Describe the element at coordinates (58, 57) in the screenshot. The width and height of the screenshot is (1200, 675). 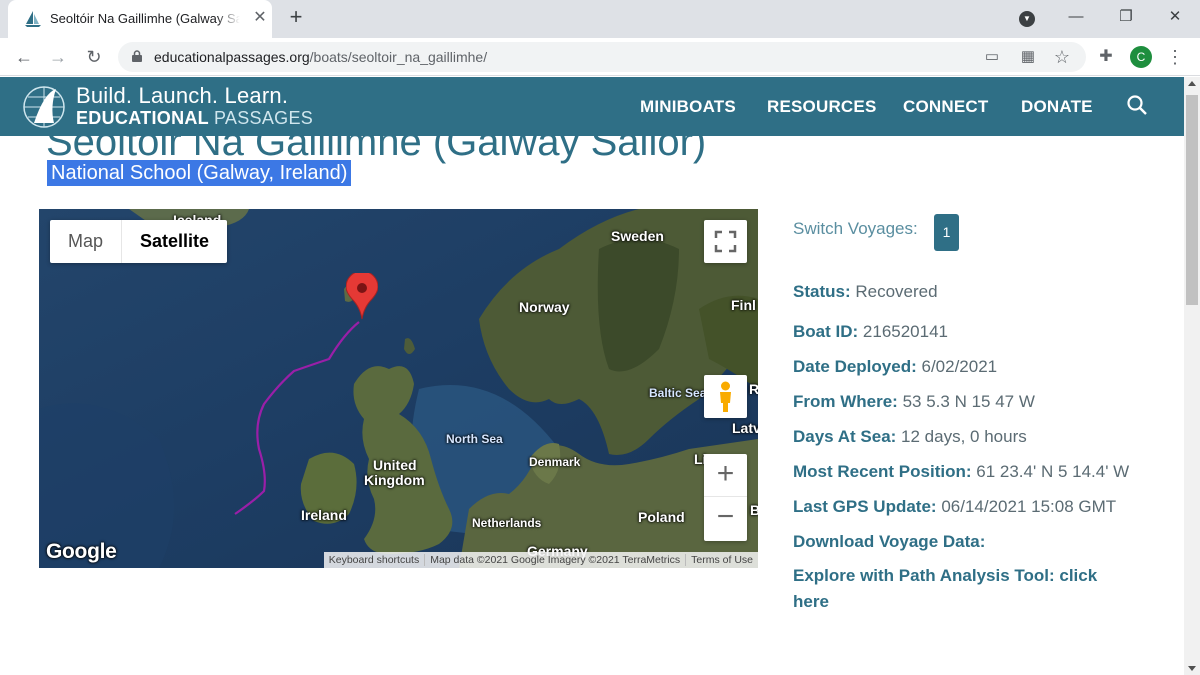
I see `forward-icon: →` at that location.